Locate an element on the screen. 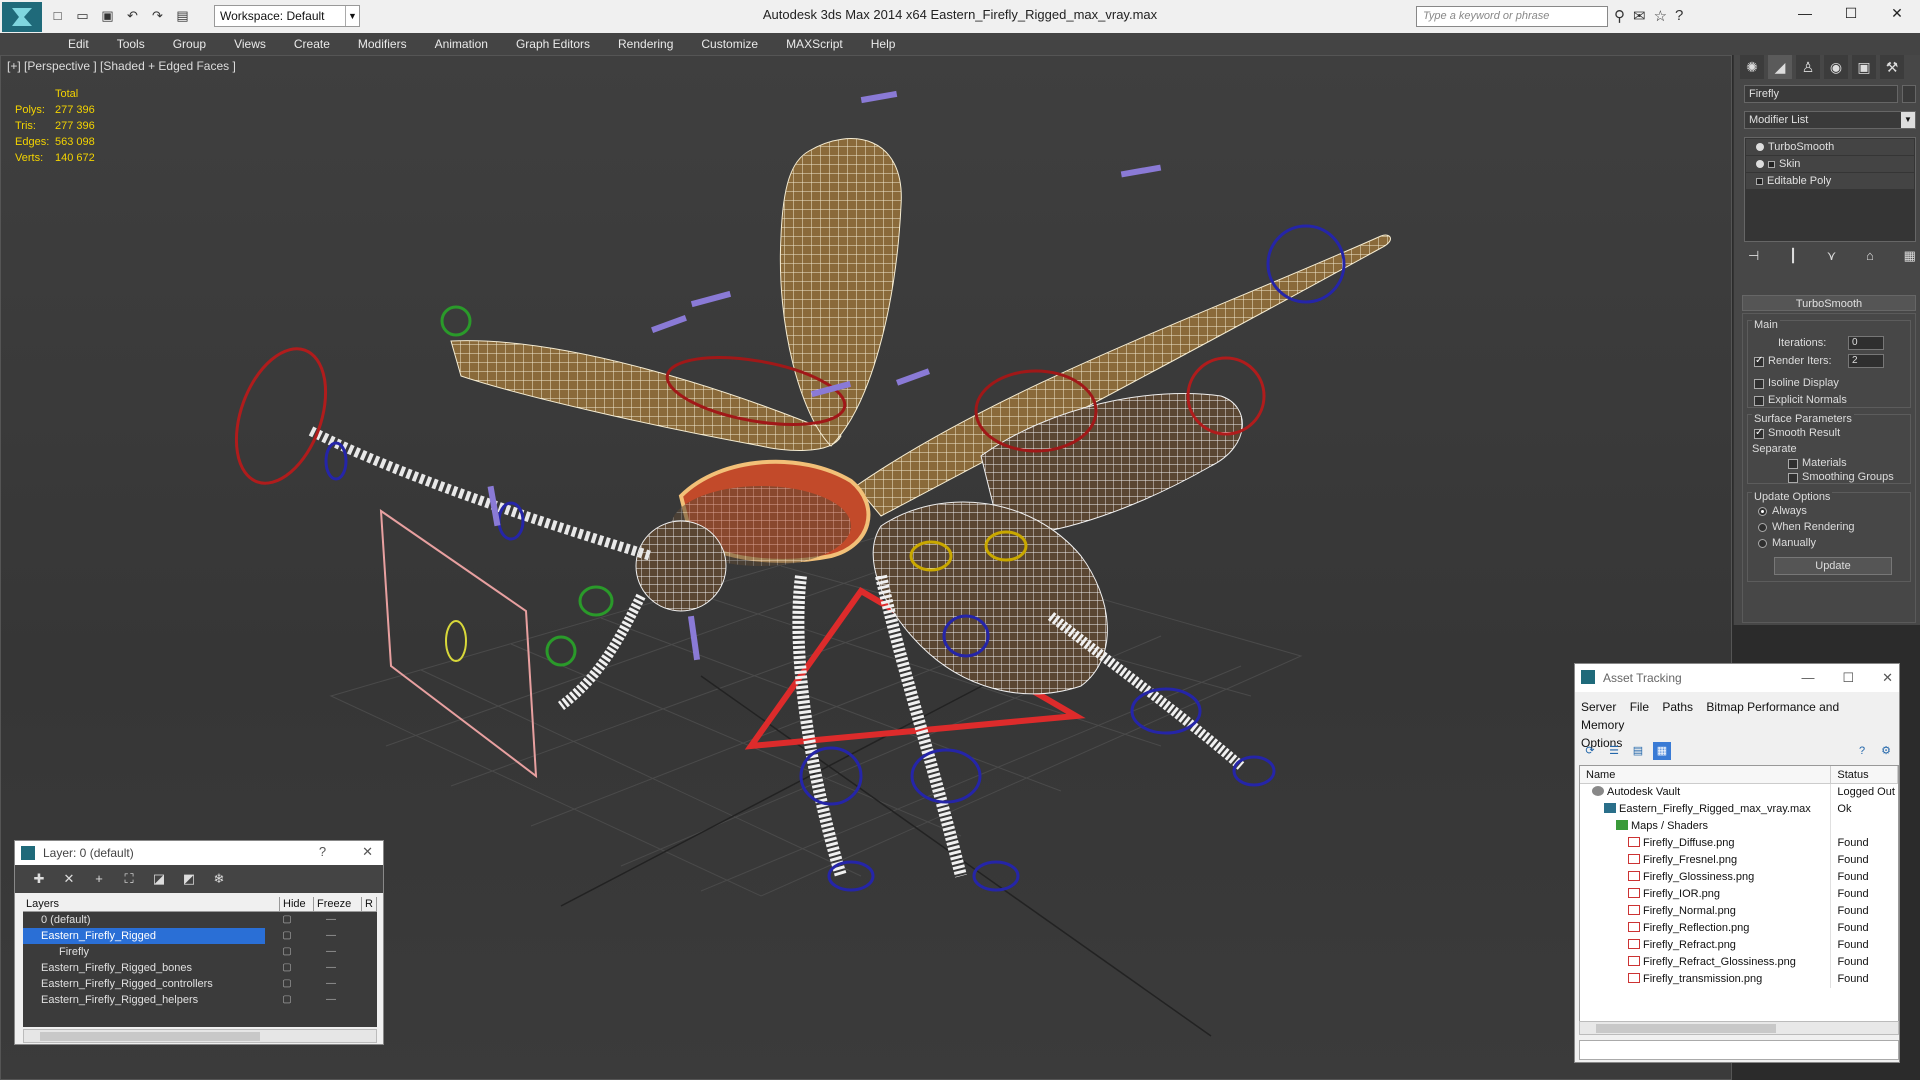  asset-horizontal-scrollbar is located at coordinates (1739, 1028).